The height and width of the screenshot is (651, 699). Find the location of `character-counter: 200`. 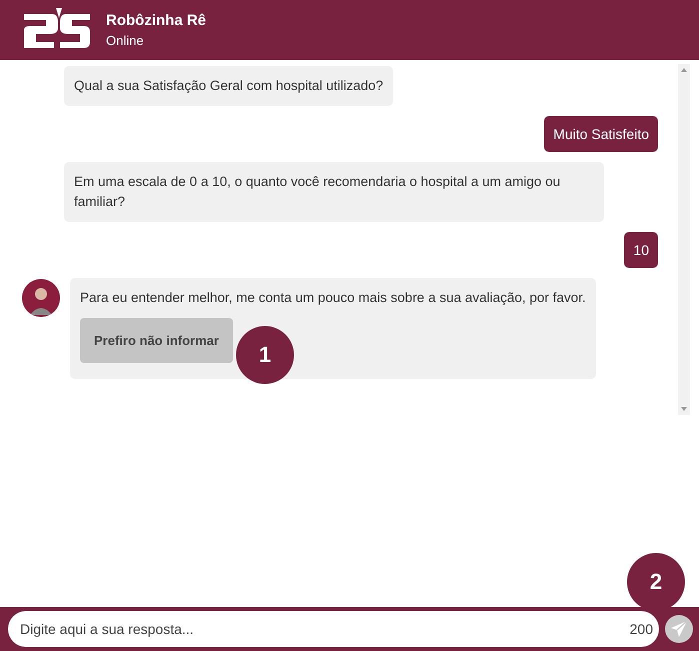

character-counter: 200 is located at coordinates (642, 629).